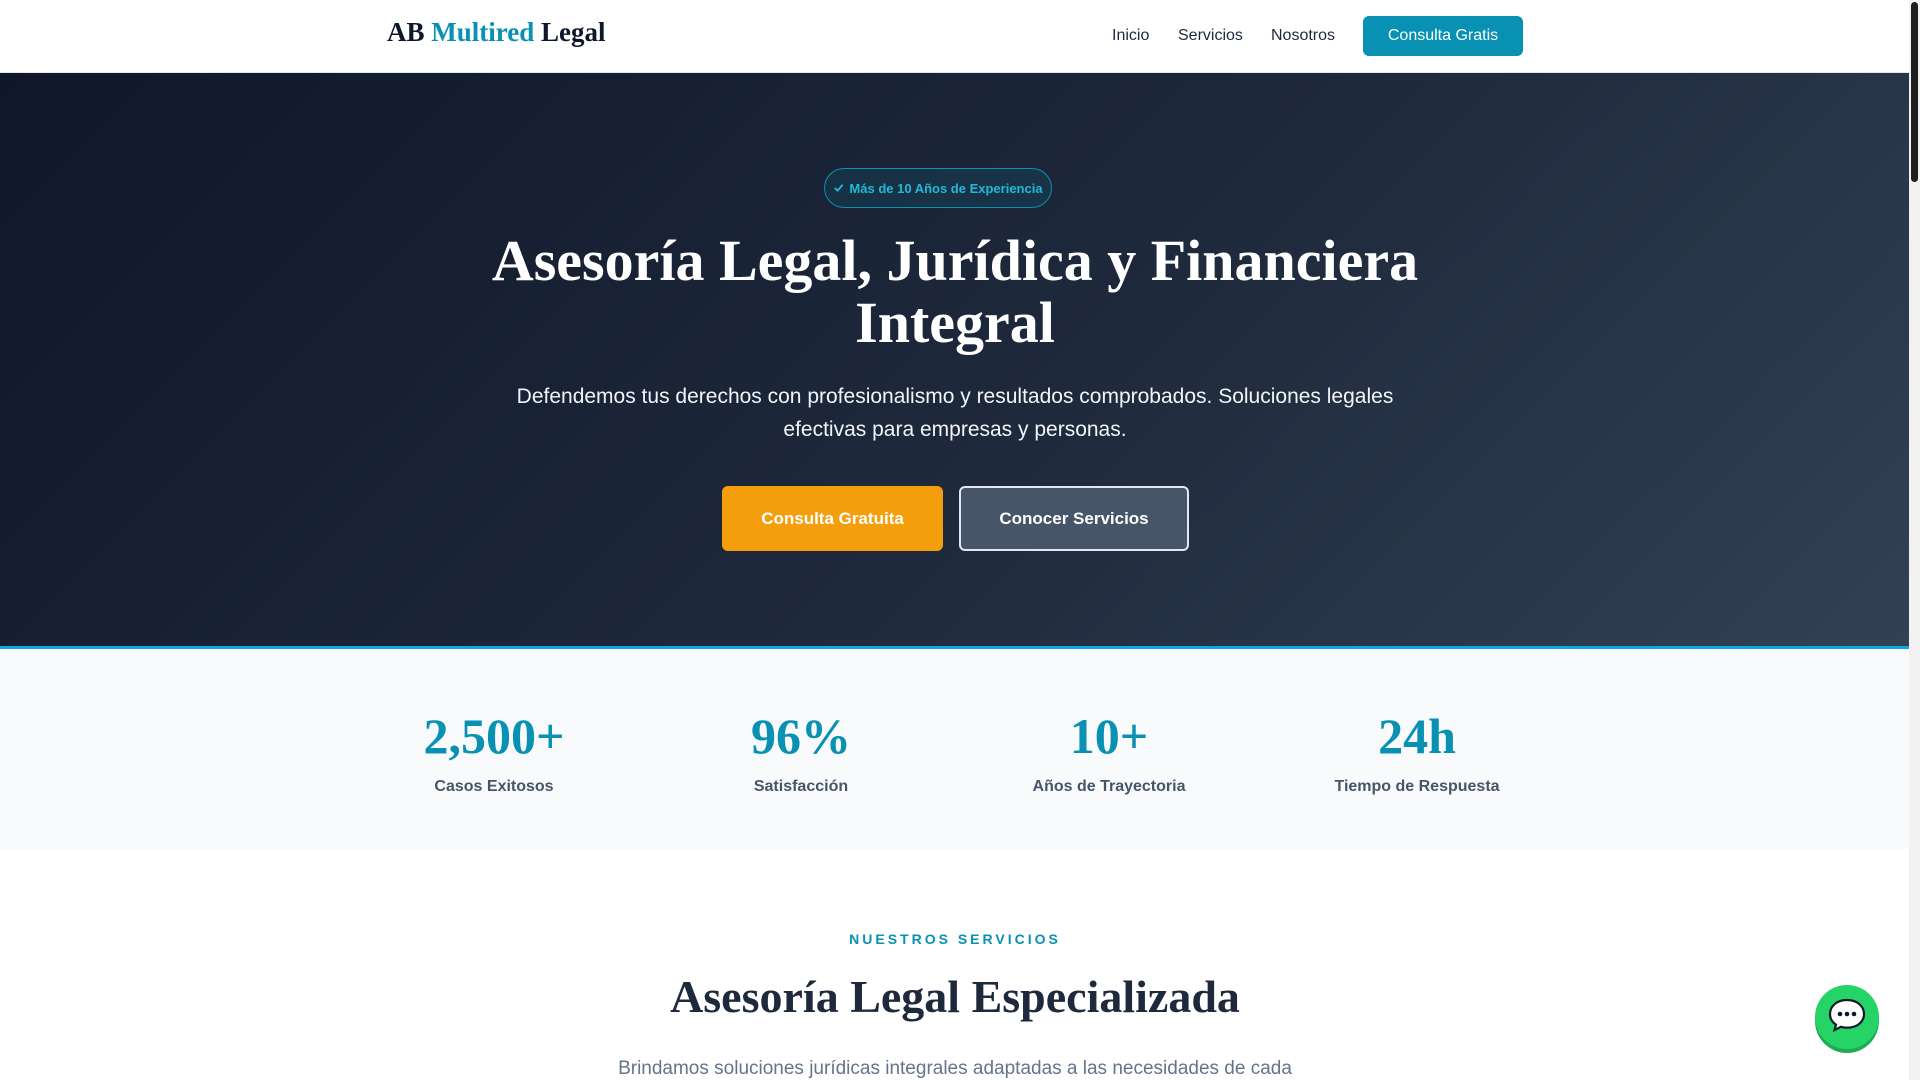 Image resolution: width=1920 pixels, height=1080 pixels. What do you see at coordinates (1109, 736) in the screenshot?
I see `stat-value: 10+` at bounding box center [1109, 736].